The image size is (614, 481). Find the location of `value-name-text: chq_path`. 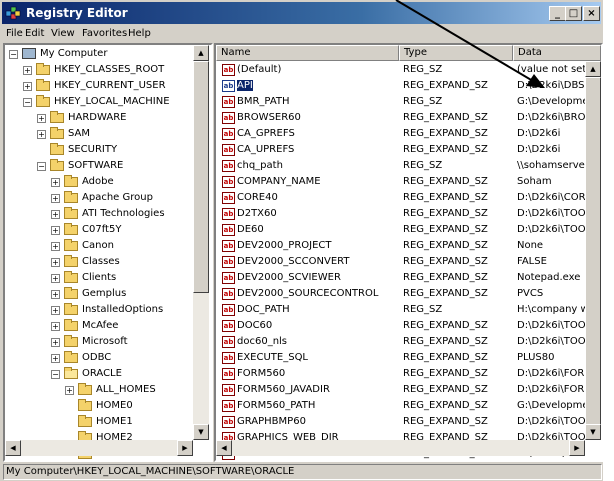

value-name-text: chq_path is located at coordinates (260, 165).